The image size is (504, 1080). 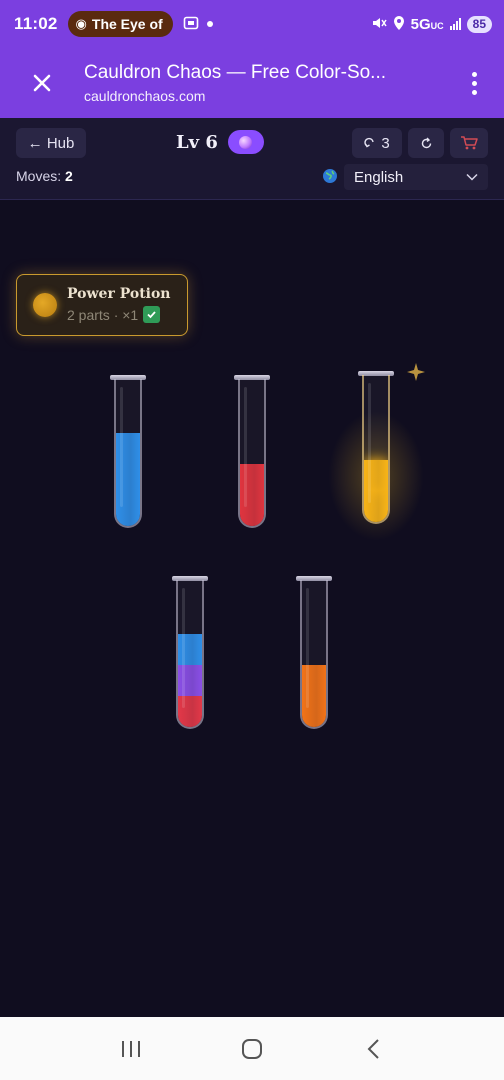 I want to click on level-indicator: Lv 6, so click(x=220, y=142).